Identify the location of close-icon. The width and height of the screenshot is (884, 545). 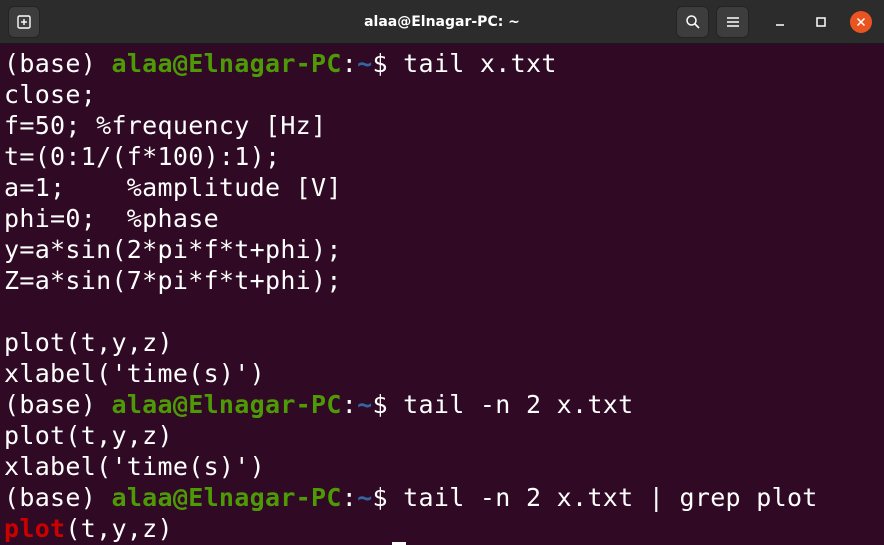
(861, 22).